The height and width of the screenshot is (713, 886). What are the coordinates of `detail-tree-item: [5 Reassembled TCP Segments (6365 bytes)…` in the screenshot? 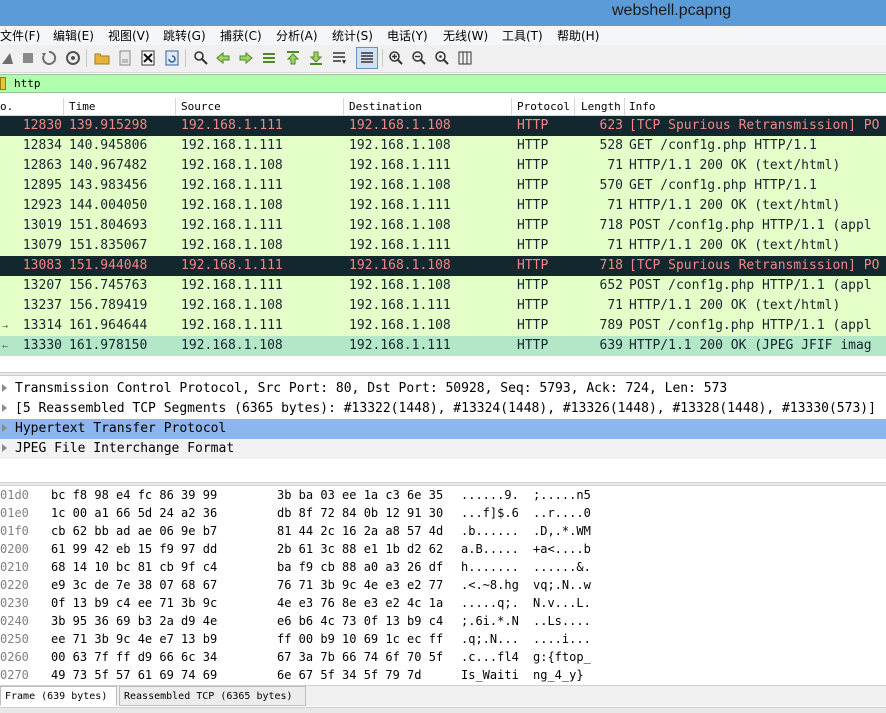 It's located at (443, 409).